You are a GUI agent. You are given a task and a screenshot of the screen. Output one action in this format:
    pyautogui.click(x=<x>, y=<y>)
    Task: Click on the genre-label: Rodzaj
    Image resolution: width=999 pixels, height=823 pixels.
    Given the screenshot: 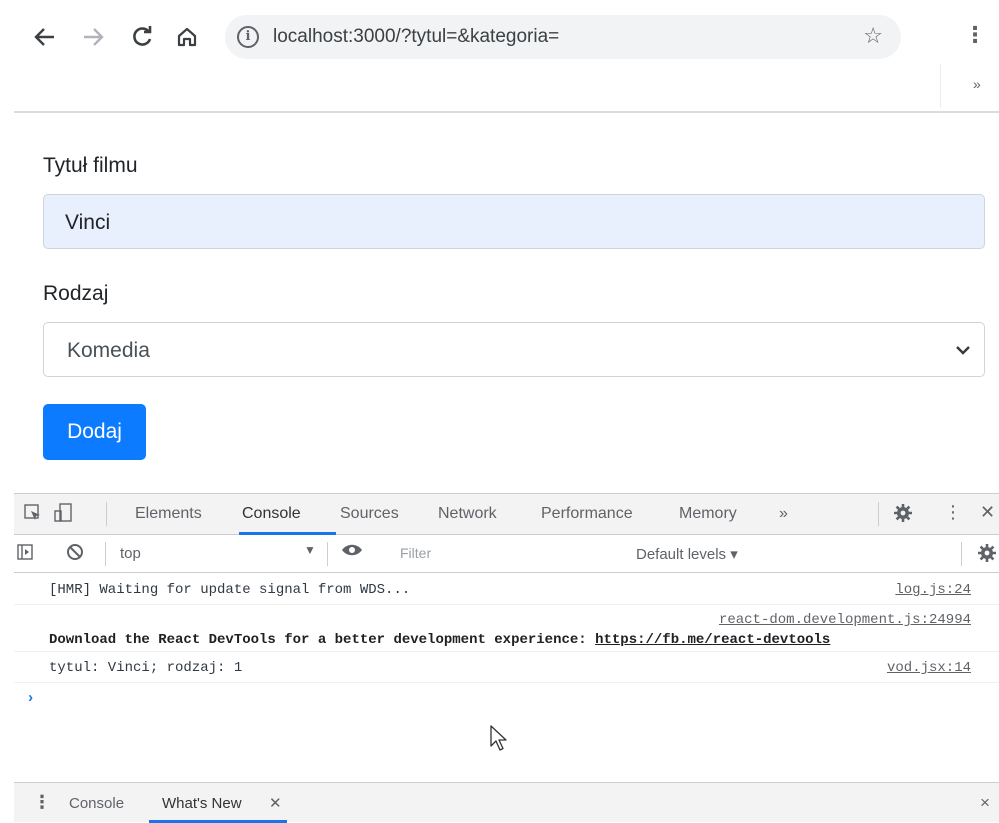 What is the action you would take?
    pyautogui.click(x=76, y=293)
    